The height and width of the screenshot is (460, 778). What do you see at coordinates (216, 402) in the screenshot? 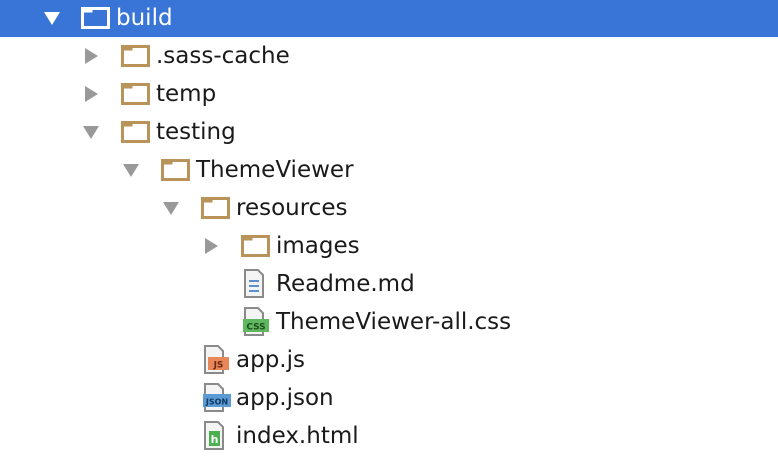
I see `svg-text: JSON` at bounding box center [216, 402].